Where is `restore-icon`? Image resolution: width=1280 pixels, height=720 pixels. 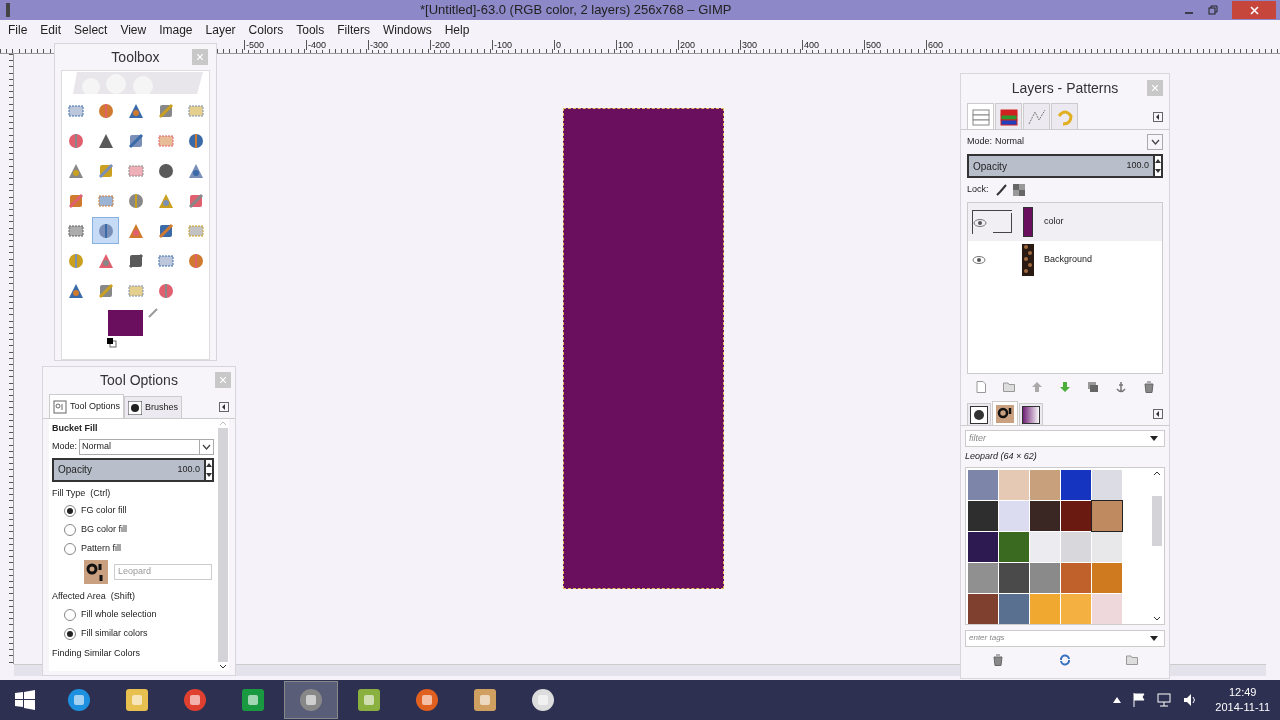 restore-icon is located at coordinates (1213, 10).